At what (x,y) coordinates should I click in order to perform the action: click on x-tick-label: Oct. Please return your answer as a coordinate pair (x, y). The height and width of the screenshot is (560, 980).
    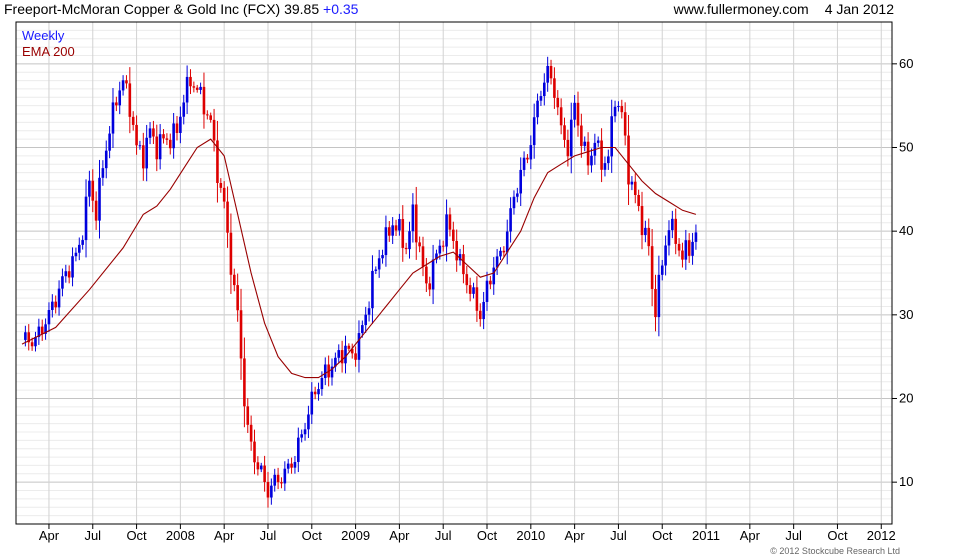
    Looking at the image, I should click on (487, 535).